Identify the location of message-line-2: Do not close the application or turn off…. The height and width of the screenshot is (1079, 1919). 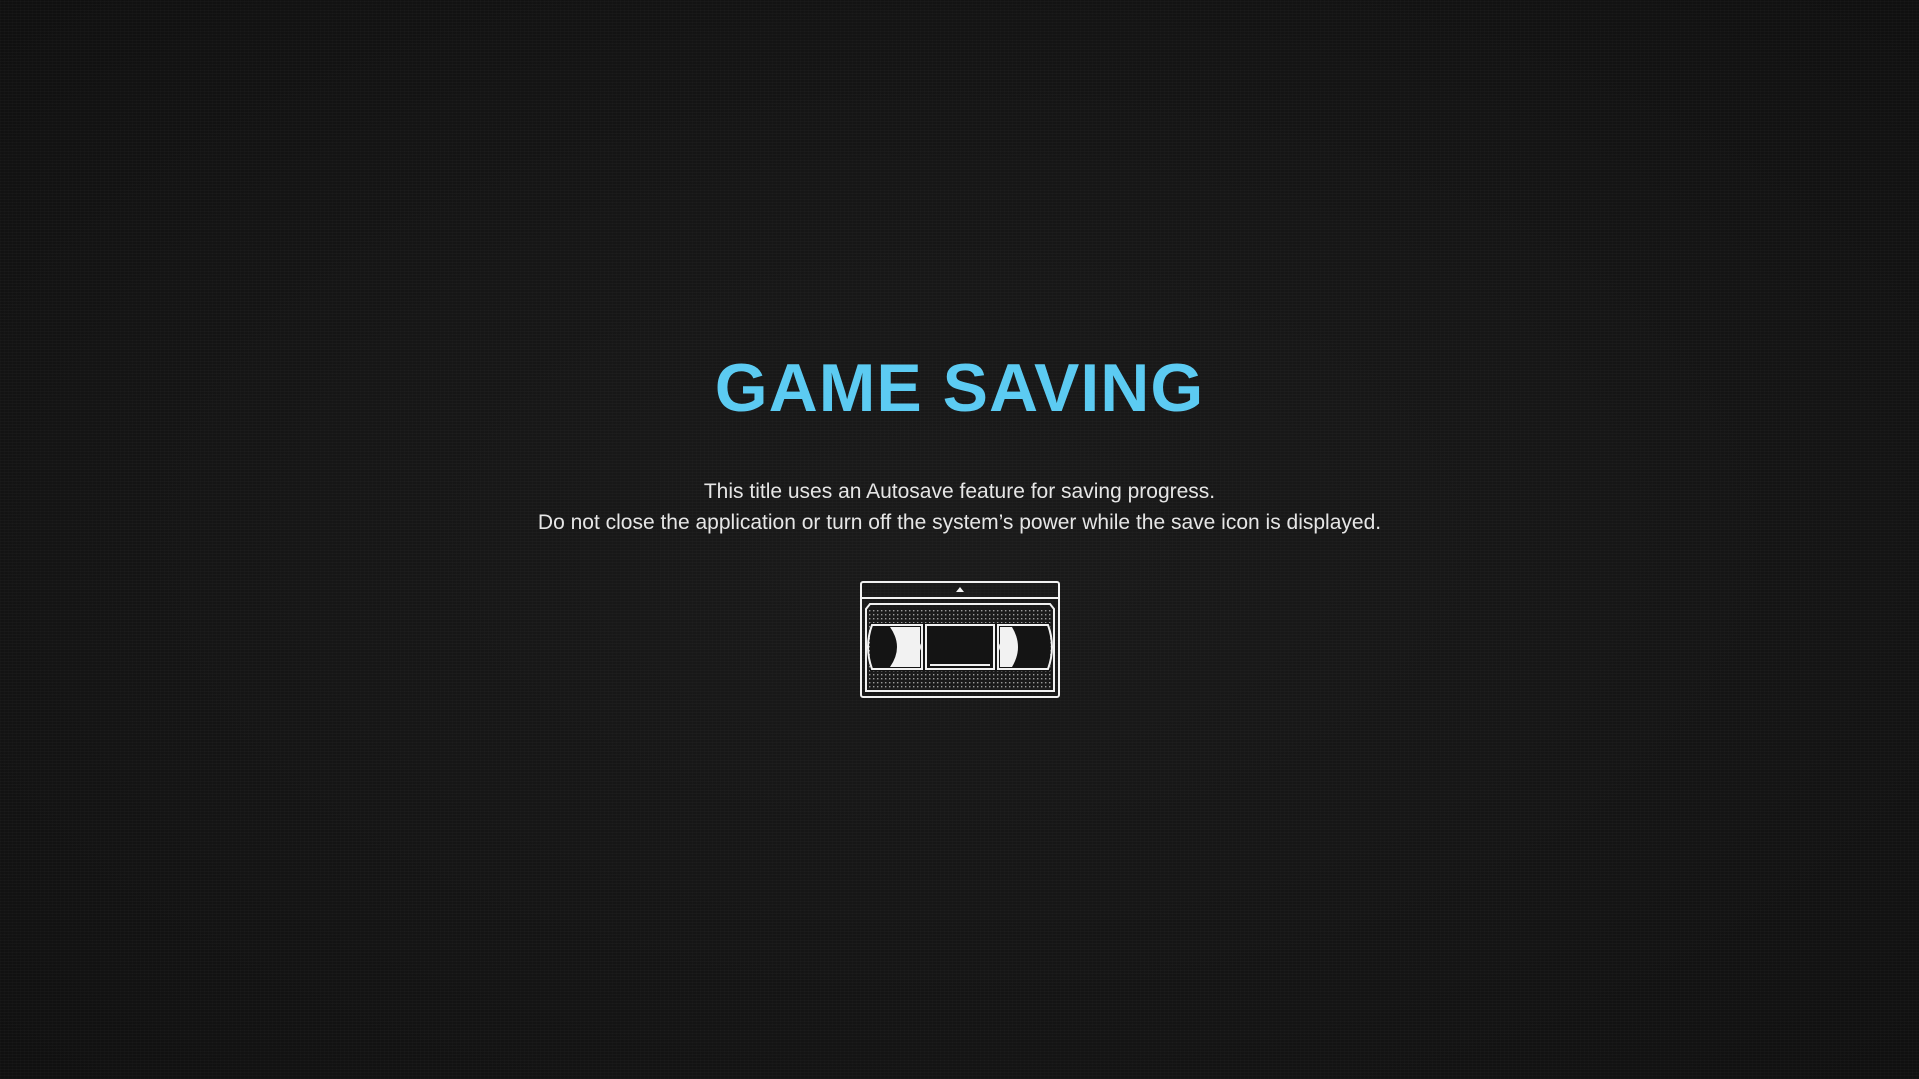
(959, 522).